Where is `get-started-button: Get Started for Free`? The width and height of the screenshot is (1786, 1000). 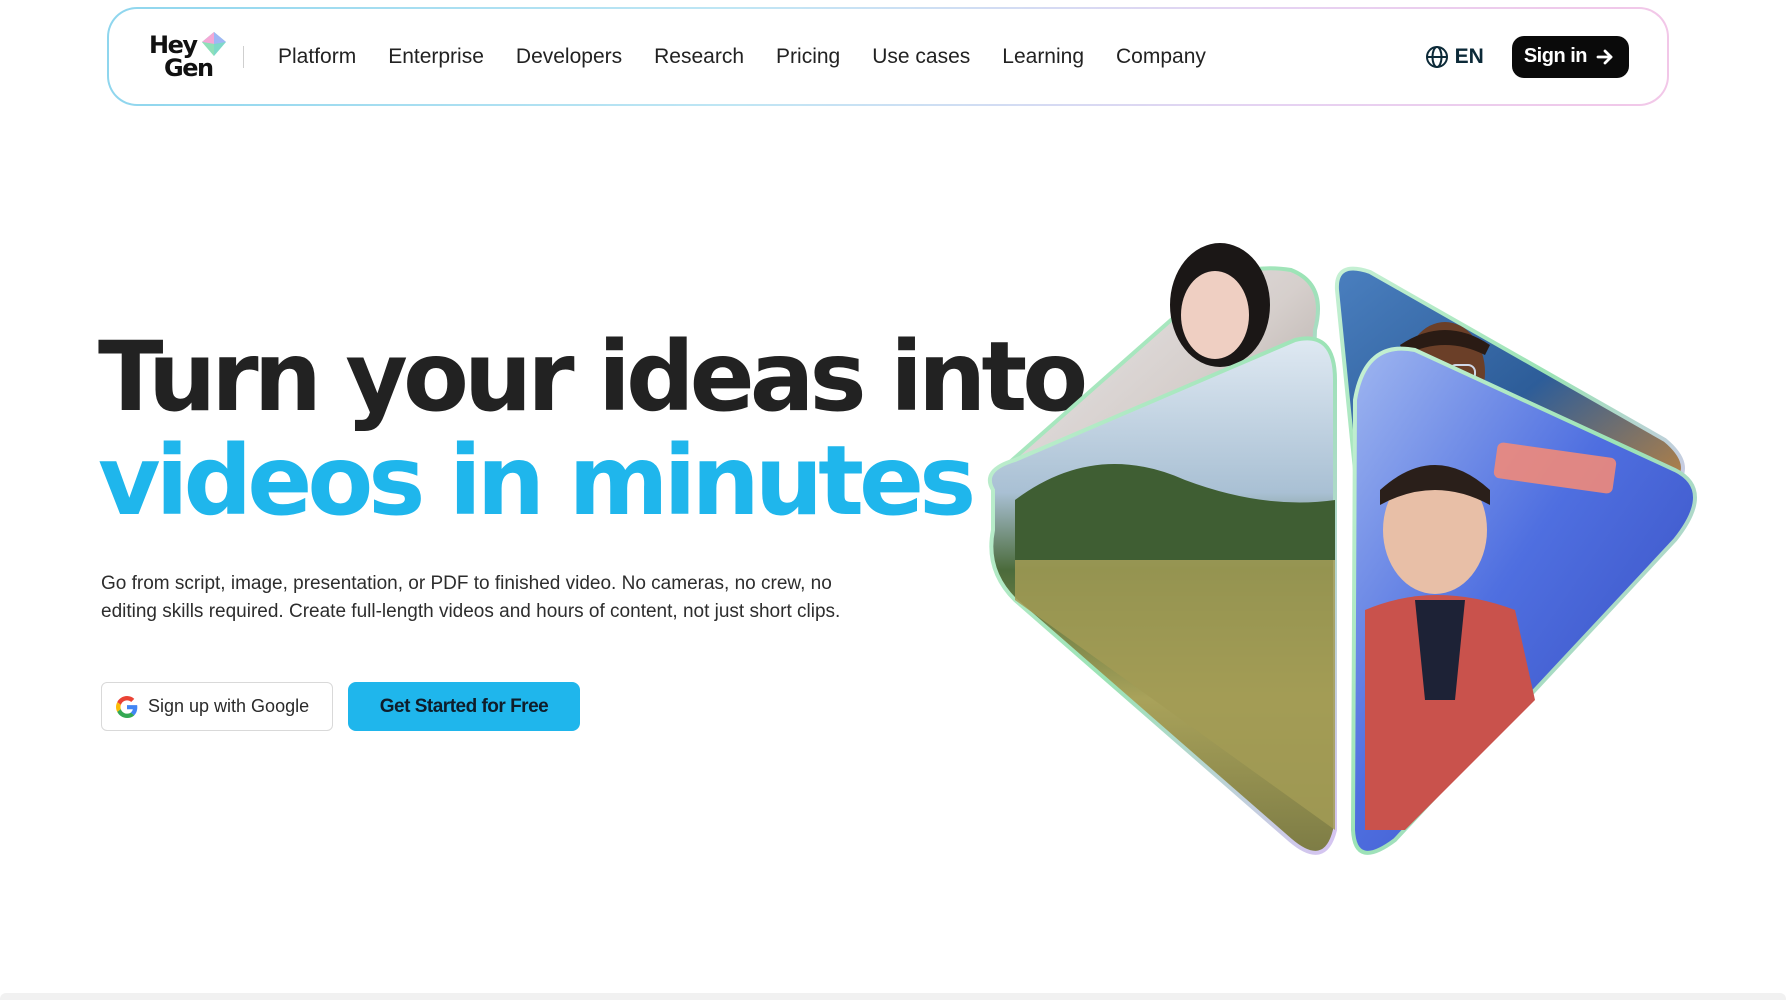 get-started-button: Get Started for Free is located at coordinates (464, 706).